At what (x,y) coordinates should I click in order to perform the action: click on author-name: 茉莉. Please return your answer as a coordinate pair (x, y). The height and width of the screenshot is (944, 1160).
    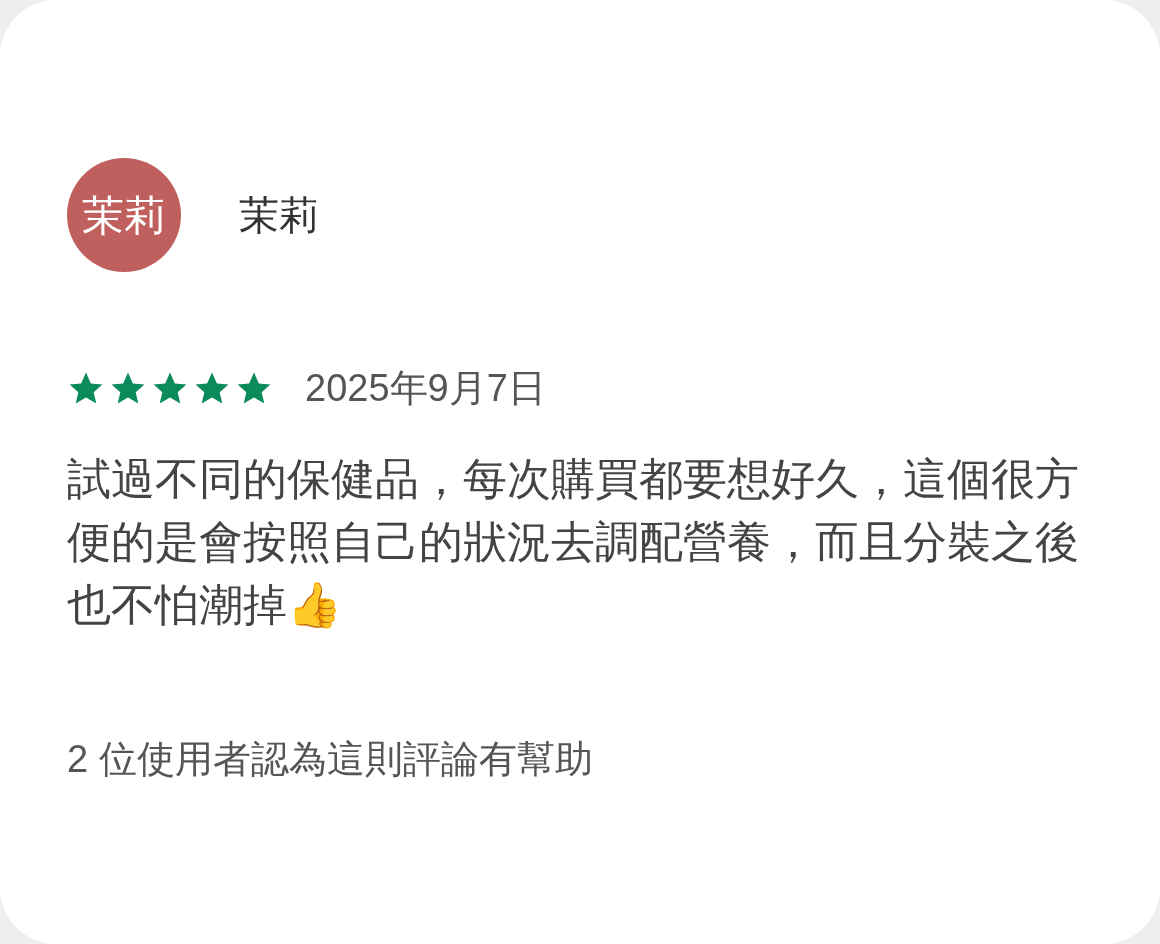
    Looking at the image, I should click on (279, 215).